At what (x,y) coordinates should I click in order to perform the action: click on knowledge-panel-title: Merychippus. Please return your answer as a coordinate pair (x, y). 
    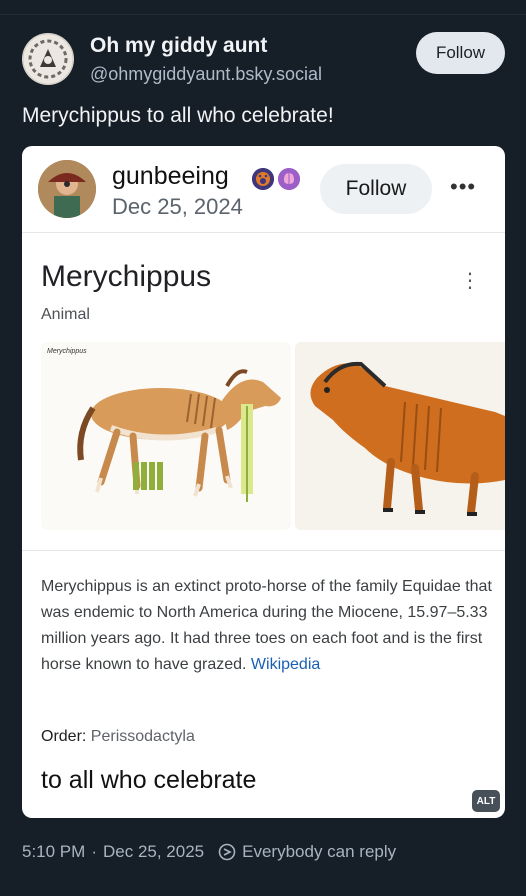
    Looking at the image, I should click on (126, 276).